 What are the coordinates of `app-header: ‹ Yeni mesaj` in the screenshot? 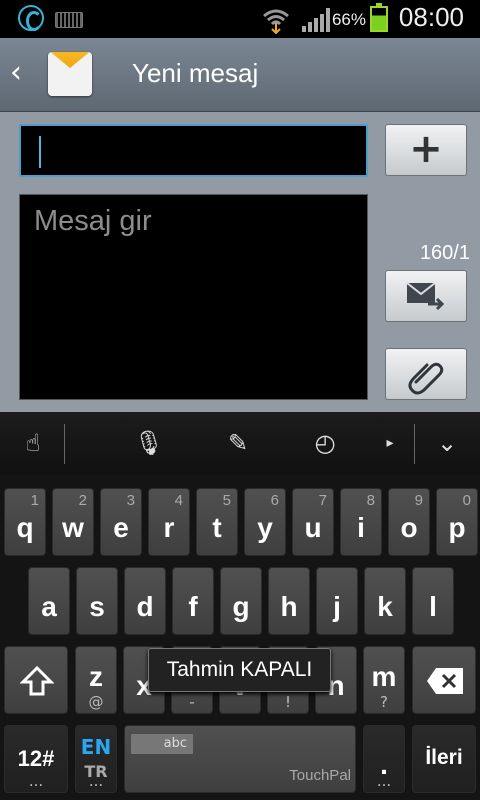 It's located at (240, 75).